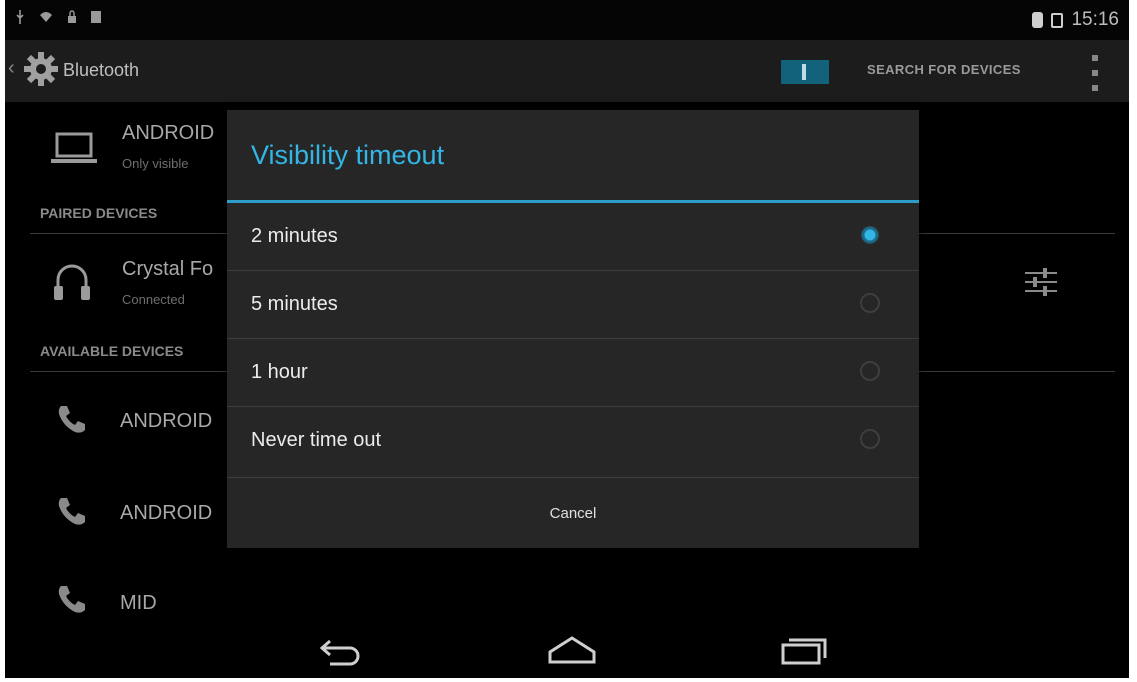 The width and height of the screenshot is (1137, 682). What do you see at coordinates (20, 19) in the screenshot?
I see `usb-icon` at bounding box center [20, 19].